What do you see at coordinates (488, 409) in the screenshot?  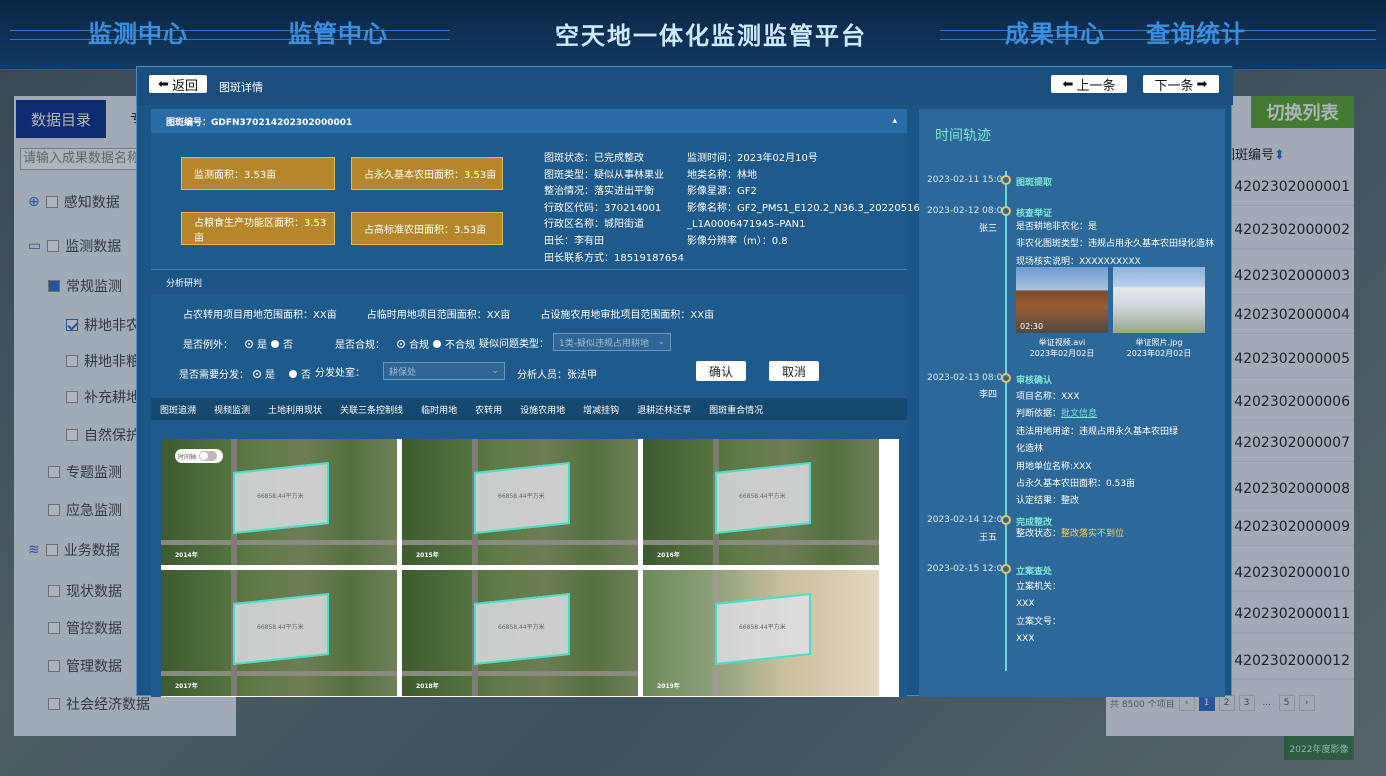 I see `tab-agri-transfer: 农转用` at bounding box center [488, 409].